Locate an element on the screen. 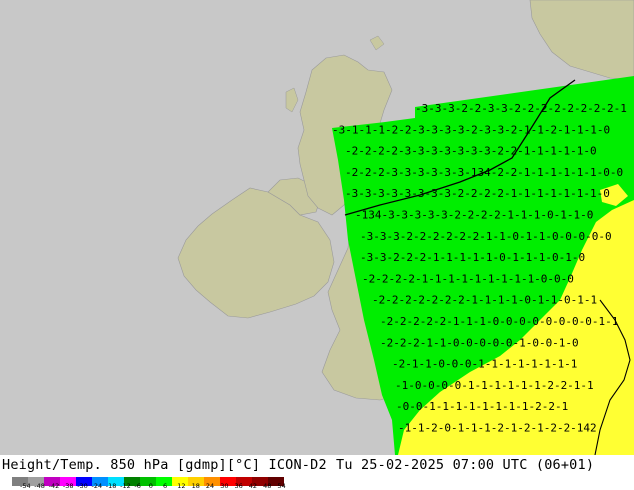  grid-value-row: -1-0-0-0-0-1-1-1-1-1-1-2-2-1-1 is located at coordinates (494, 385).